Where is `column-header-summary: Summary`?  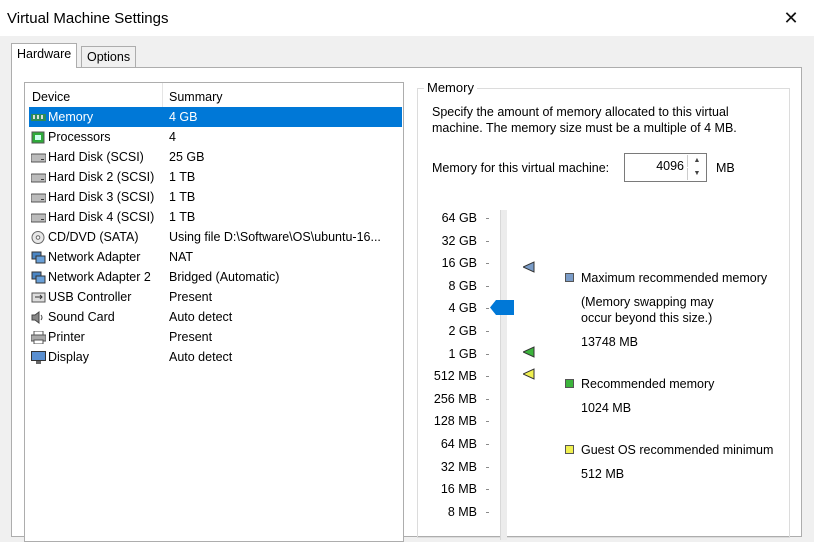
column-header-summary: Summary is located at coordinates (192, 97).